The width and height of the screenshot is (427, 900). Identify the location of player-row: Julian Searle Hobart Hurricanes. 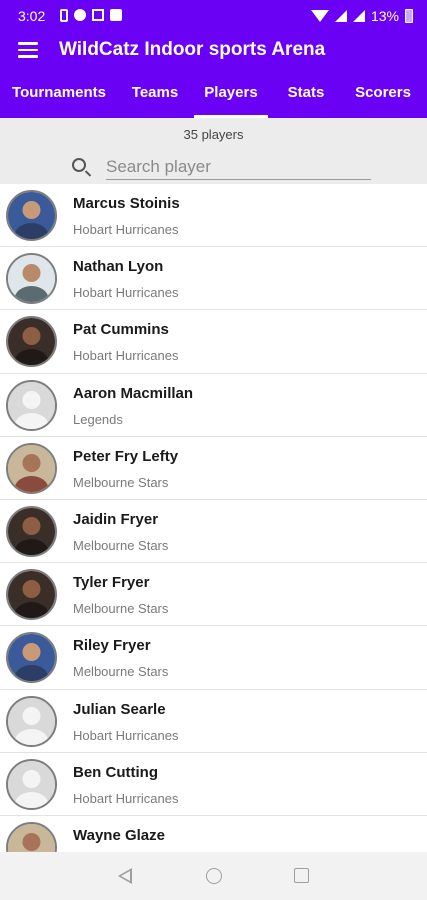
(213, 721).